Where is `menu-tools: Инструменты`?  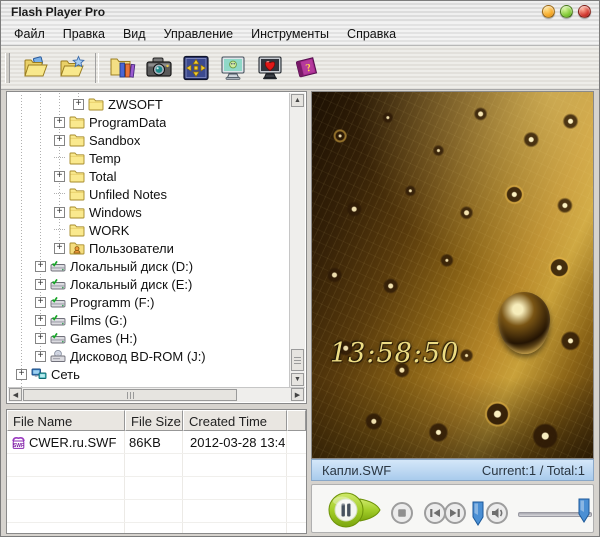
menu-tools: Инструменты is located at coordinates (290, 34).